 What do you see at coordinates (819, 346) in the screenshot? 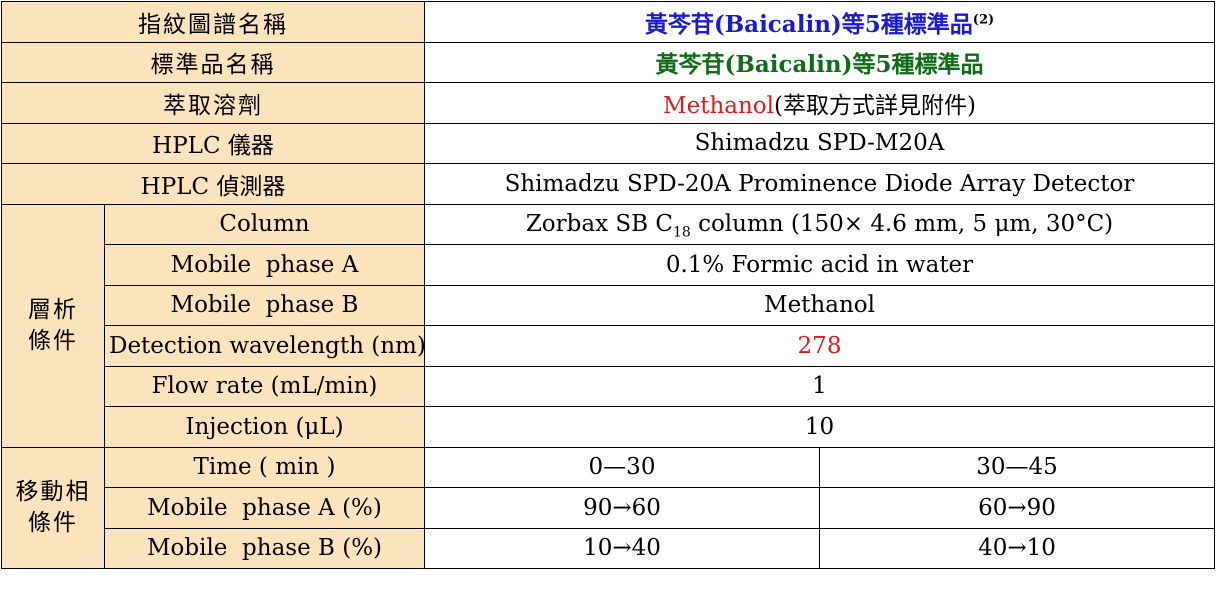
I see `wavelength-value: 278` at bounding box center [819, 346].